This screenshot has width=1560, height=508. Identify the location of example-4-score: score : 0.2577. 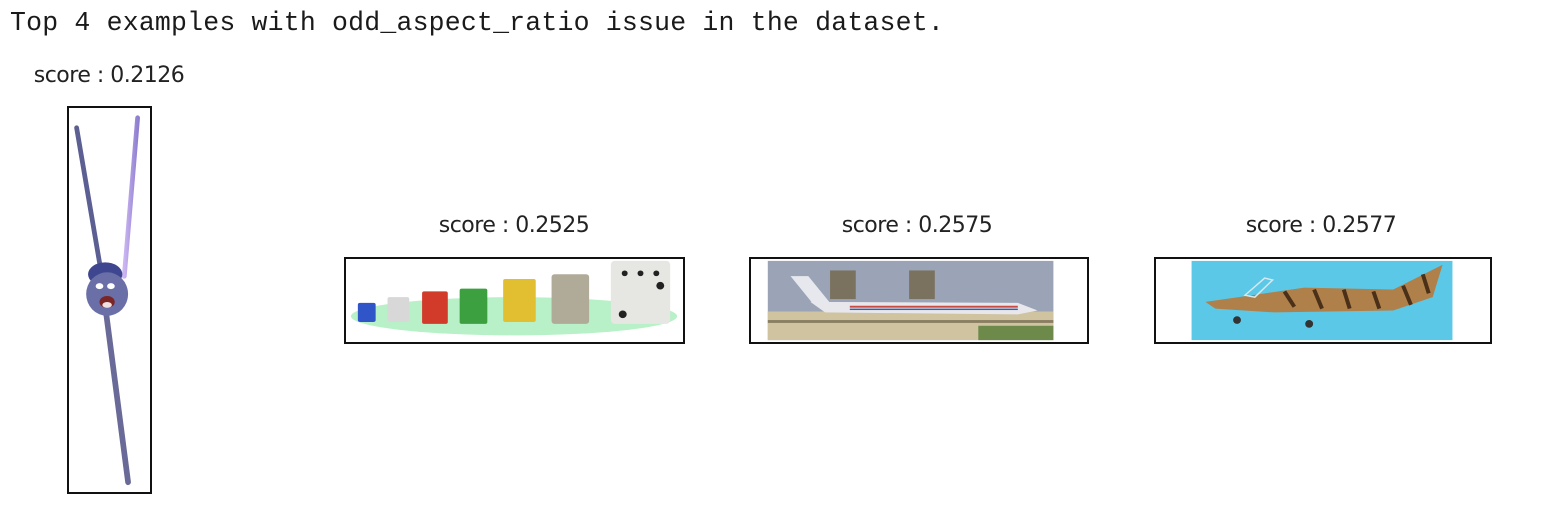
(1321, 225).